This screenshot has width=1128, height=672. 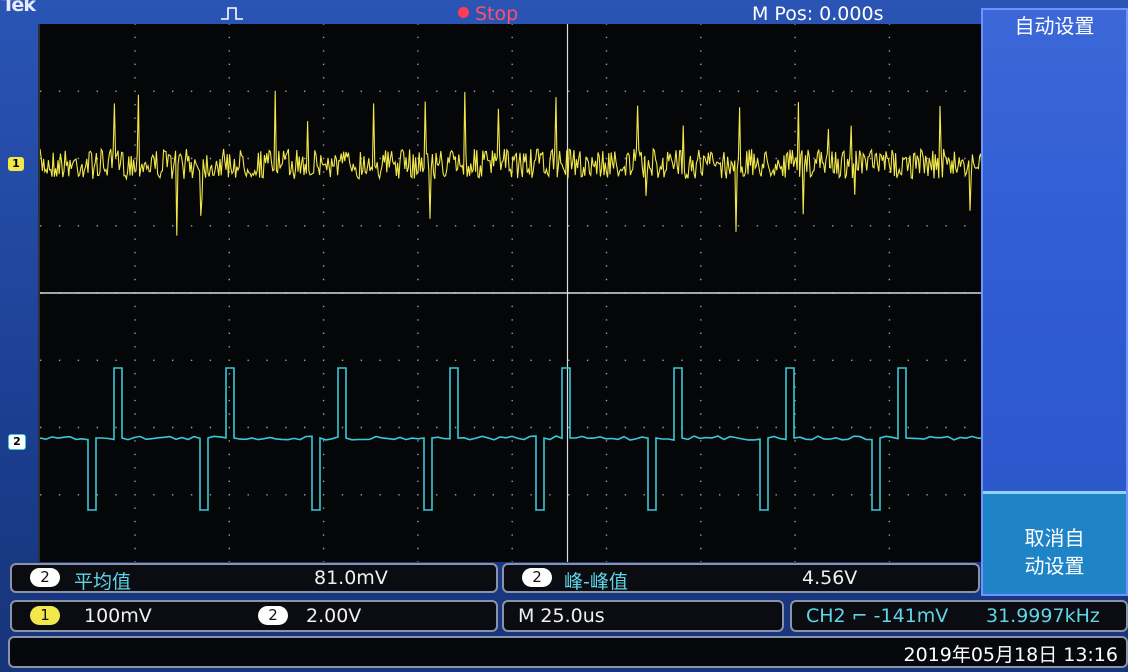 What do you see at coordinates (19, 8) in the screenshot?
I see `brand-logo: Tek` at bounding box center [19, 8].